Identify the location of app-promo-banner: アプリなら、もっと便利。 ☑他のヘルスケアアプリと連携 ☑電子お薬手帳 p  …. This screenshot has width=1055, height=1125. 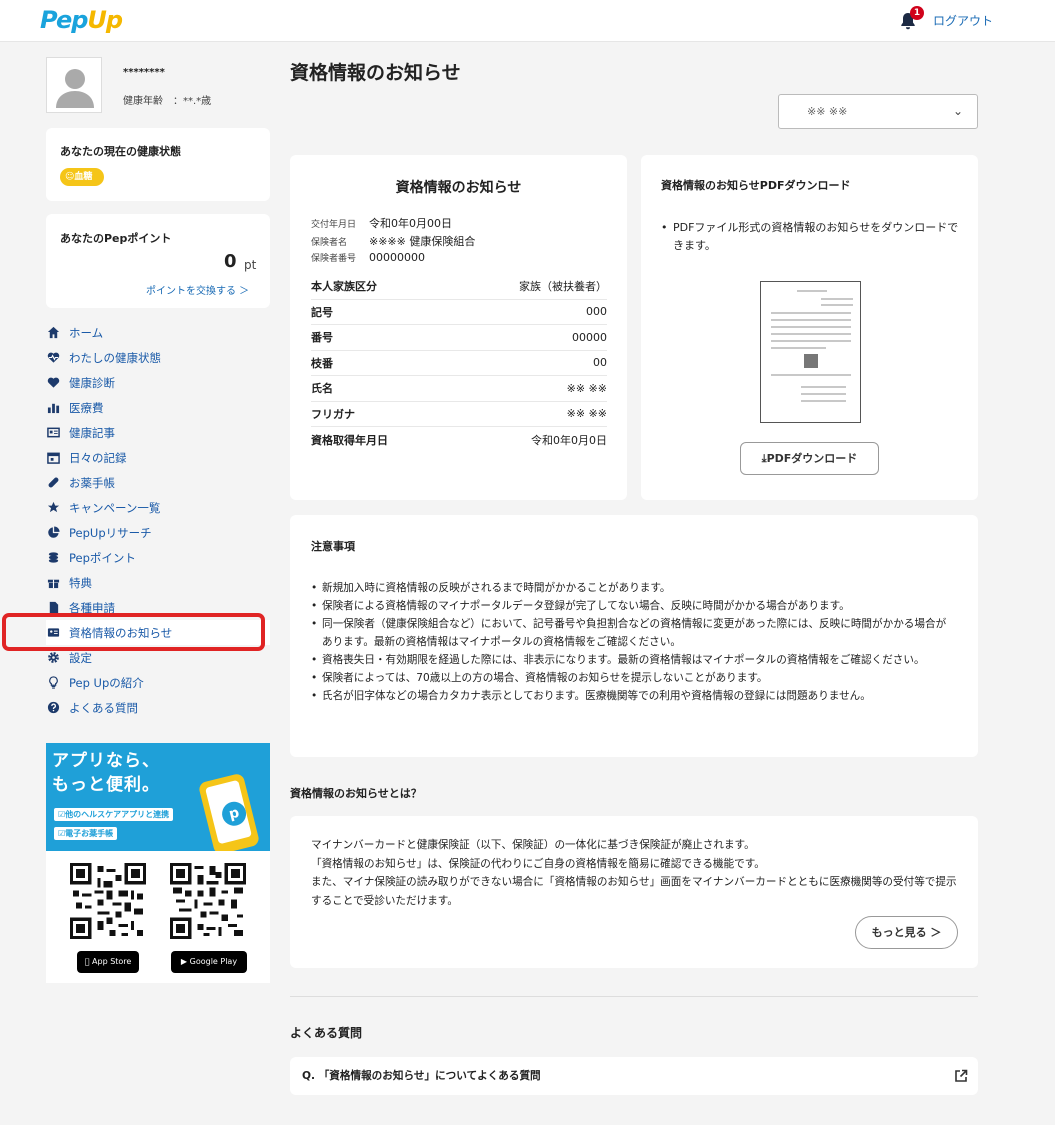
(158, 863).